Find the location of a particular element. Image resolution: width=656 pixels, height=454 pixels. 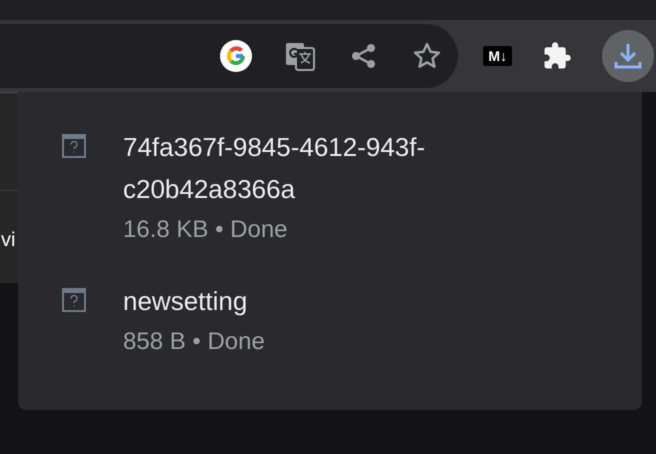

file-name: 74fa367f-9845-4612-943f-c20b42a8366a is located at coordinates (274, 168).